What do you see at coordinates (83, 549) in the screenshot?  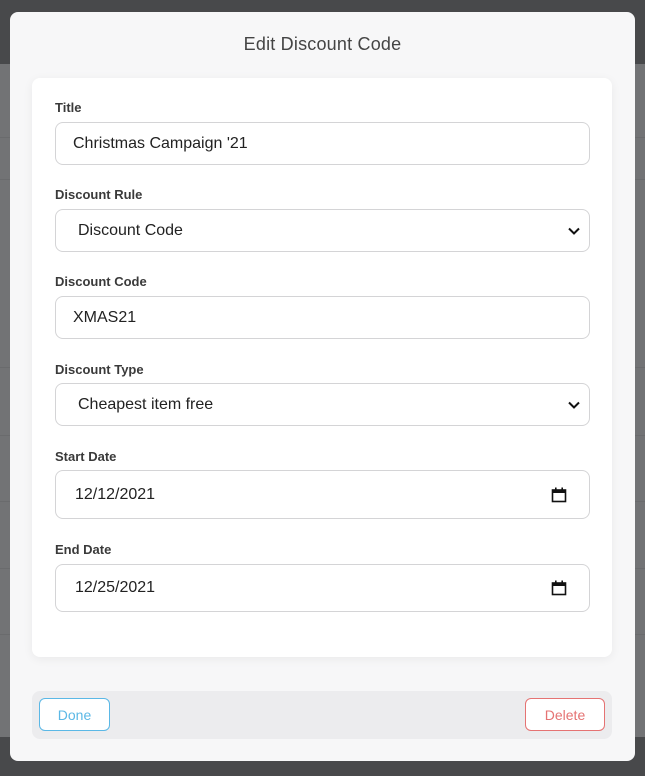 I see `end-date-label: End Date` at bounding box center [83, 549].